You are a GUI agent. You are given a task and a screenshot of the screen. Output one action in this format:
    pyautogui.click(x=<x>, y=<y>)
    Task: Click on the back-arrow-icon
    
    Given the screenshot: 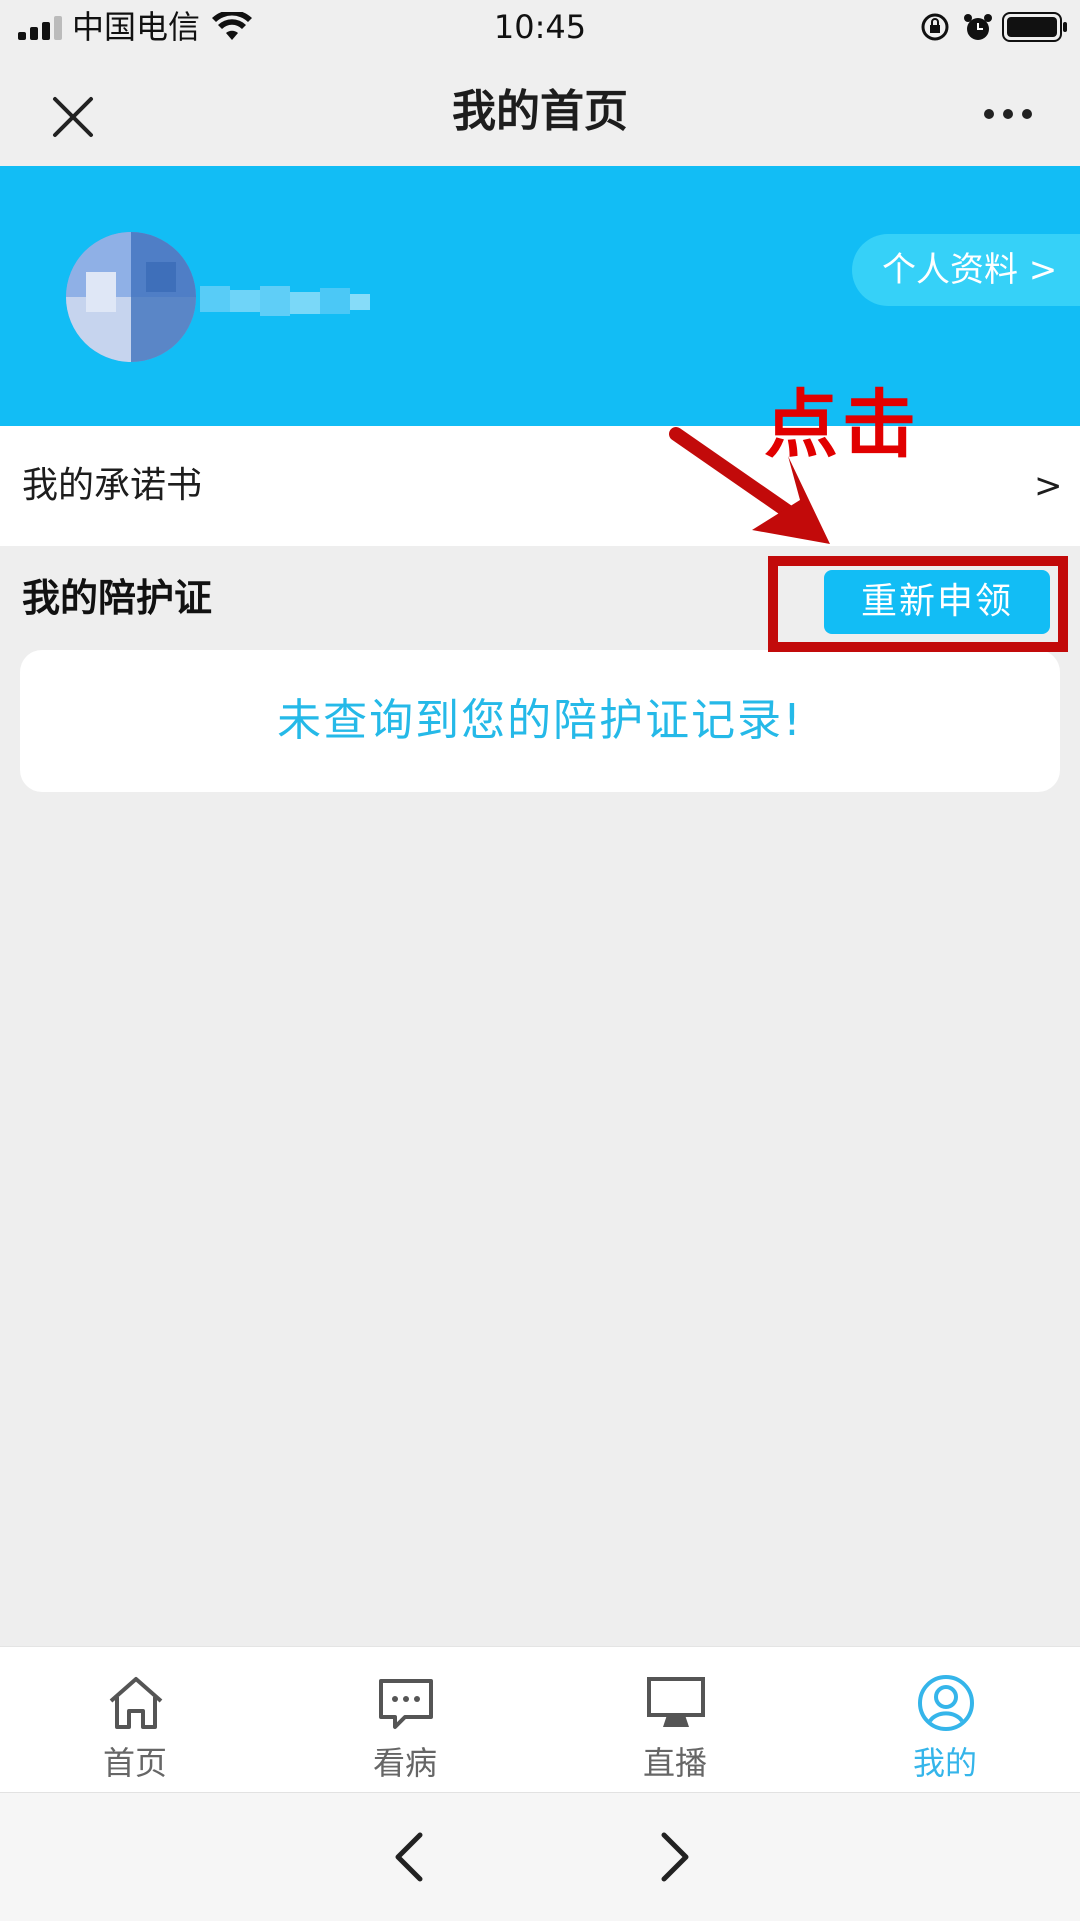 What is the action you would take?
    pyautogui.click(x=412, y=1857)
    